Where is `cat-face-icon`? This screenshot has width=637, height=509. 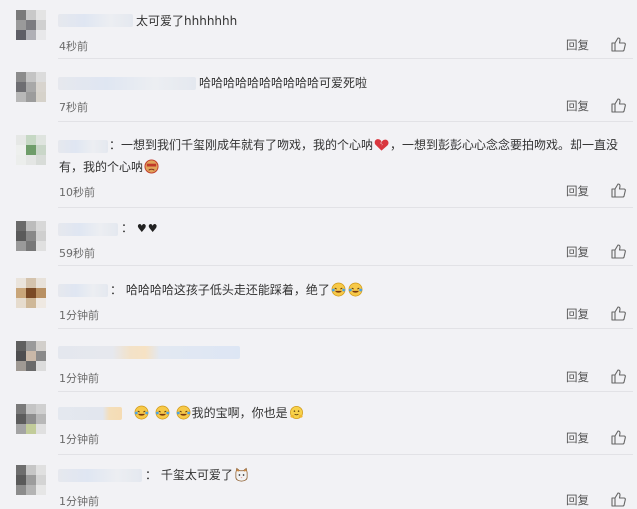
cat-face-icon is located at coordinates (241, 474).